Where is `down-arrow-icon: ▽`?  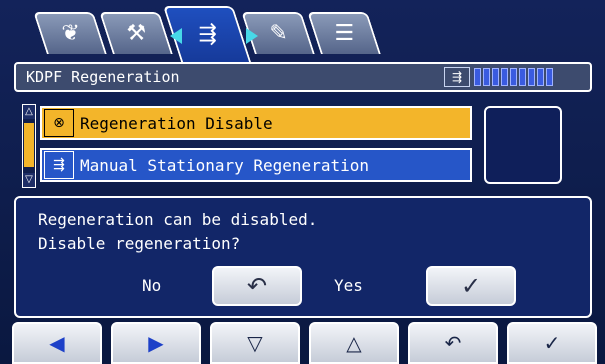 down-arrow-icon: ▽ is located at coordinates (255, 343).